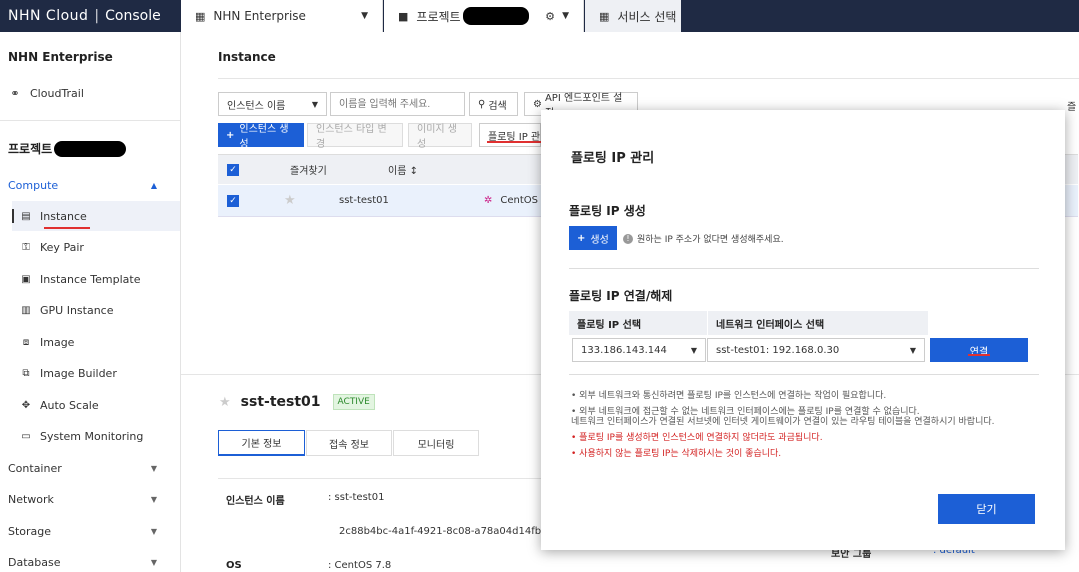  I want to click on select-all-checkbox: ✓, so click(233, 169).